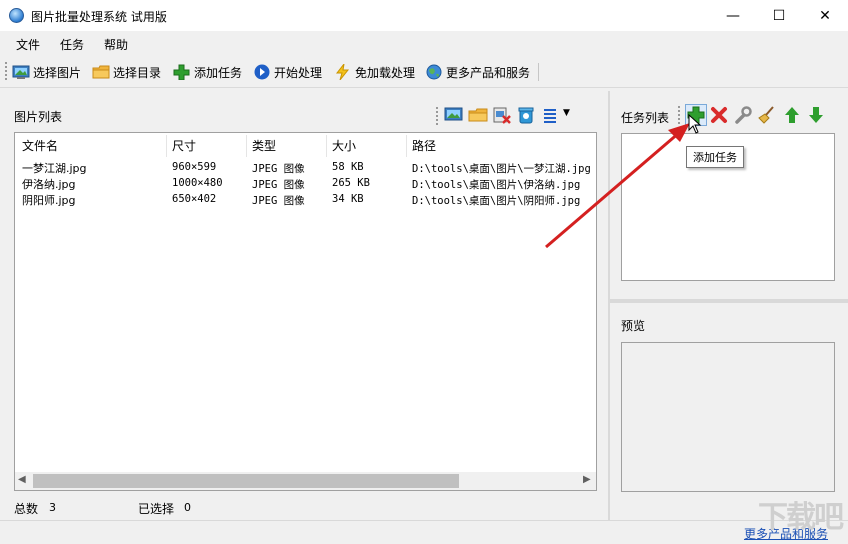  What do you see at coordinates (816, 115) in the screenshot?
I see `move-down-icon` at bounding box center [816, 115].